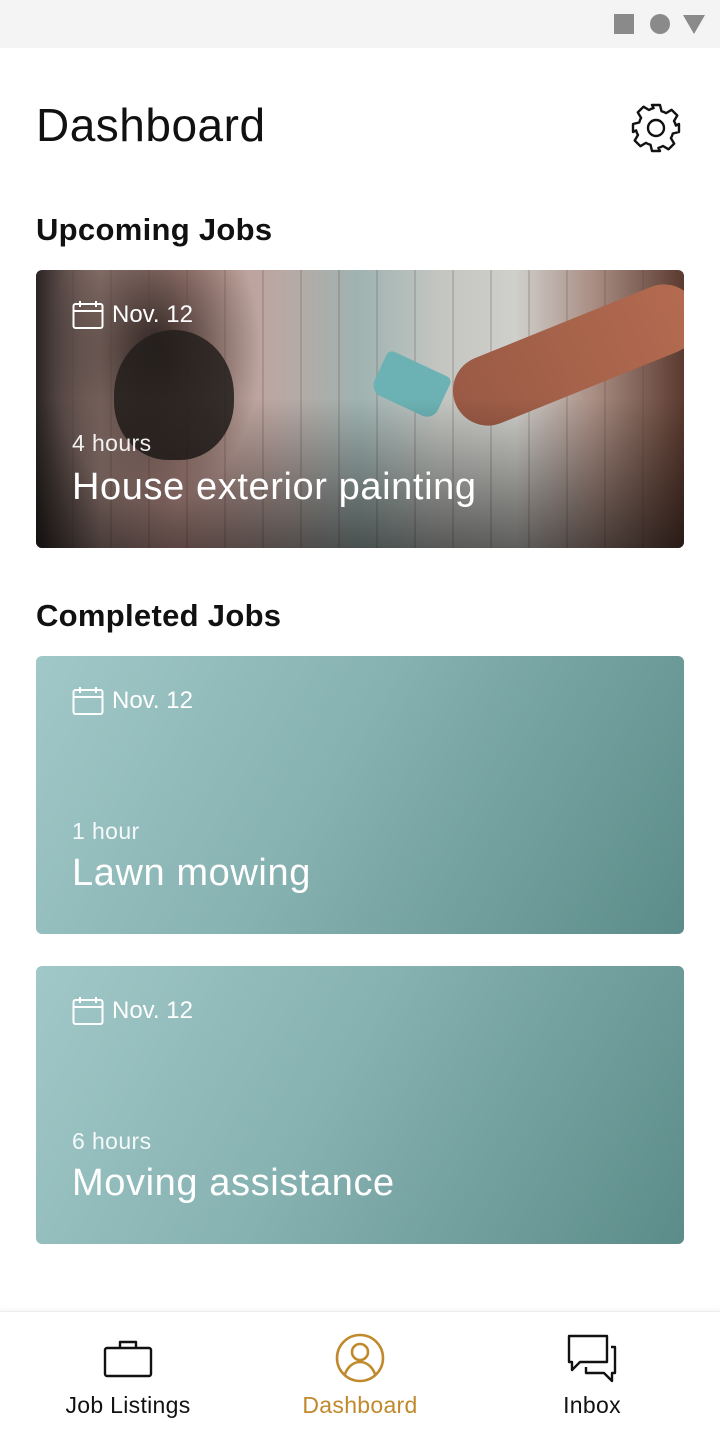 Image resolution: width=720 pixels, height=1440 pixels. What do you see at coordinates (660, 24) in the screenshot?
I see `home-icon` at bounding box center [660, 24].